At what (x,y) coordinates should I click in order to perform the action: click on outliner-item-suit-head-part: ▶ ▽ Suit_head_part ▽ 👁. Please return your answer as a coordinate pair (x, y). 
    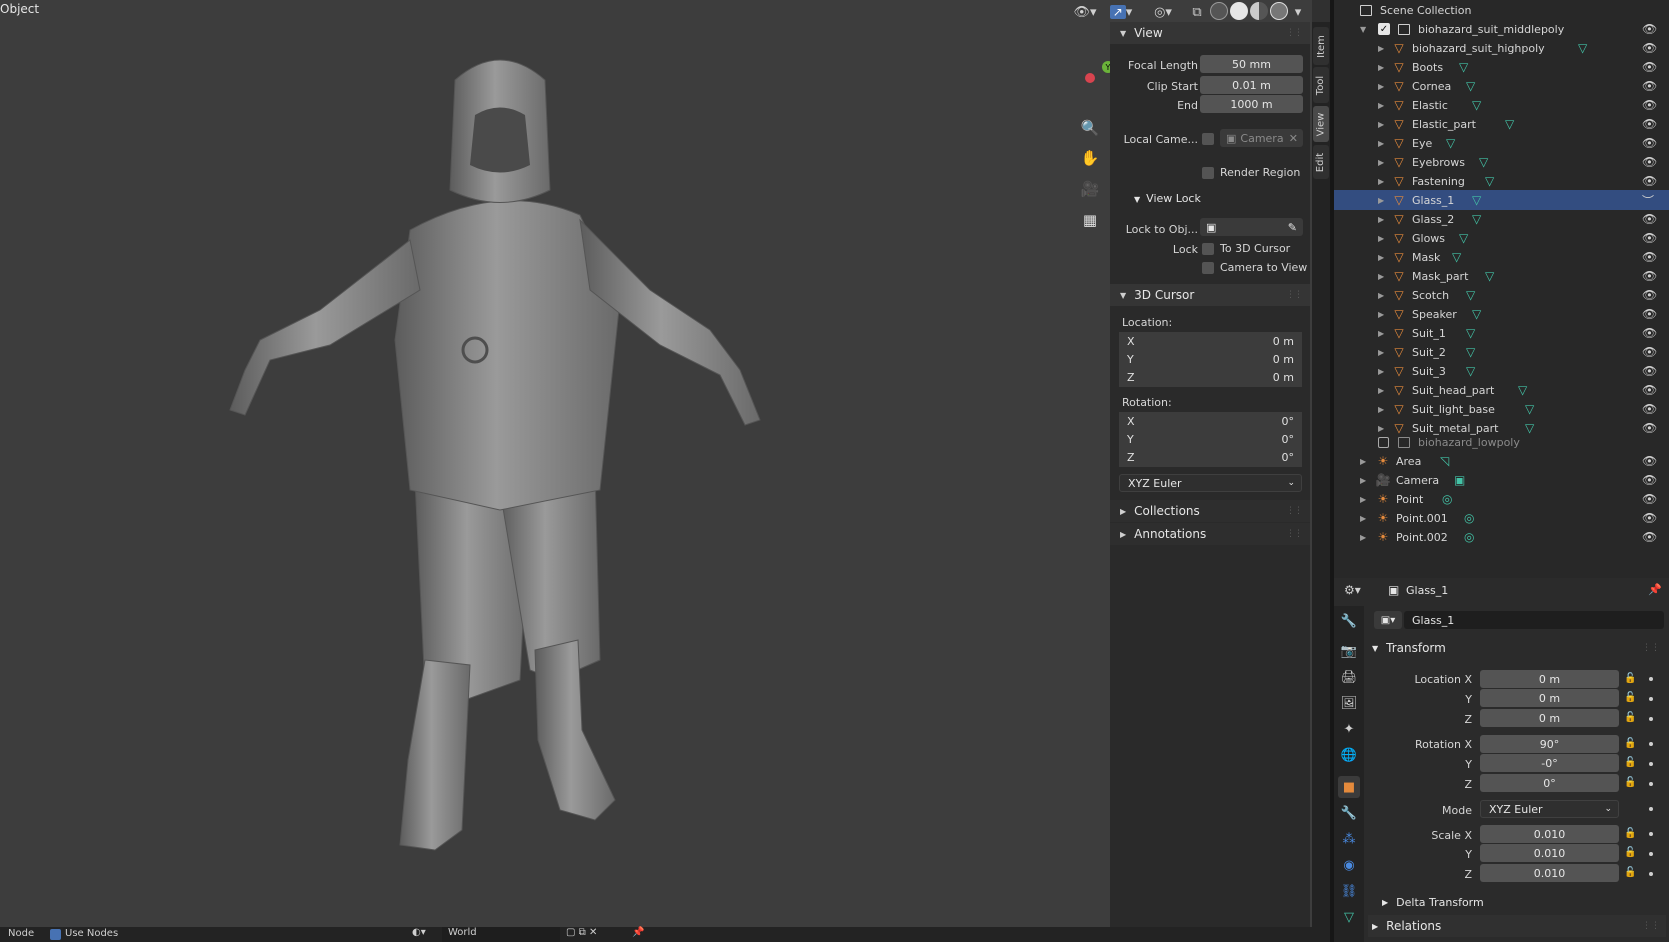
    Looking at the image, I should click on (1501, 390).